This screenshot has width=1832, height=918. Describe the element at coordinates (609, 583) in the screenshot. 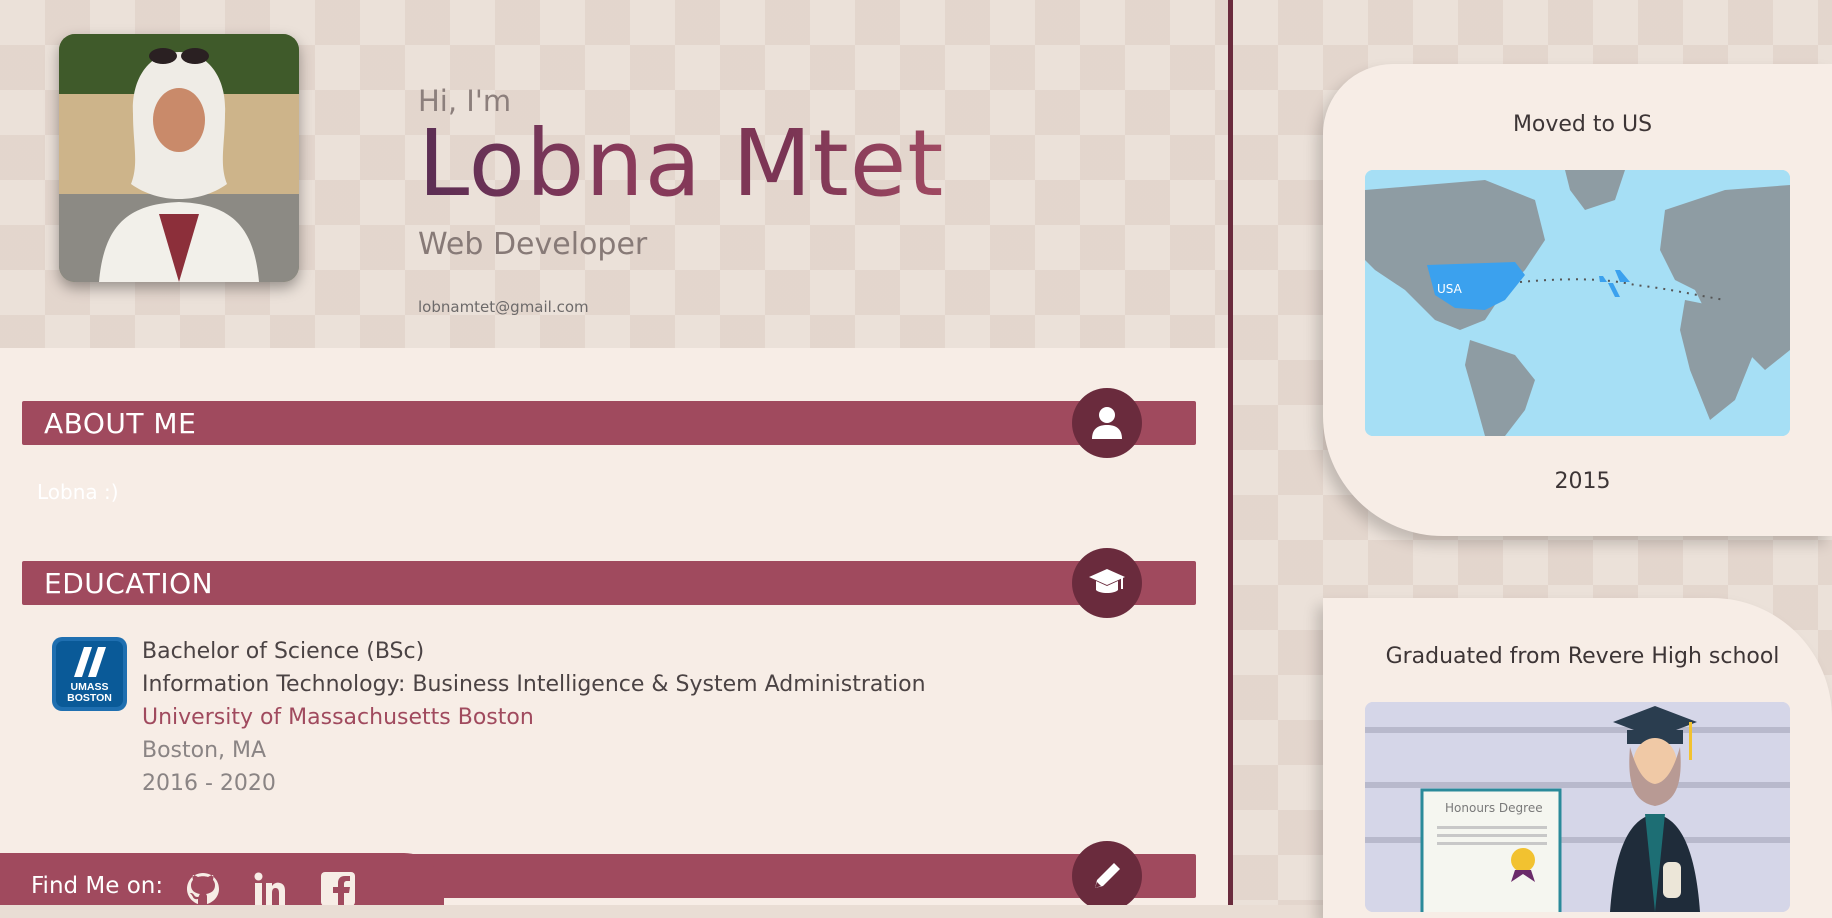

I see `education-section-header: EDUCATION` at that location.